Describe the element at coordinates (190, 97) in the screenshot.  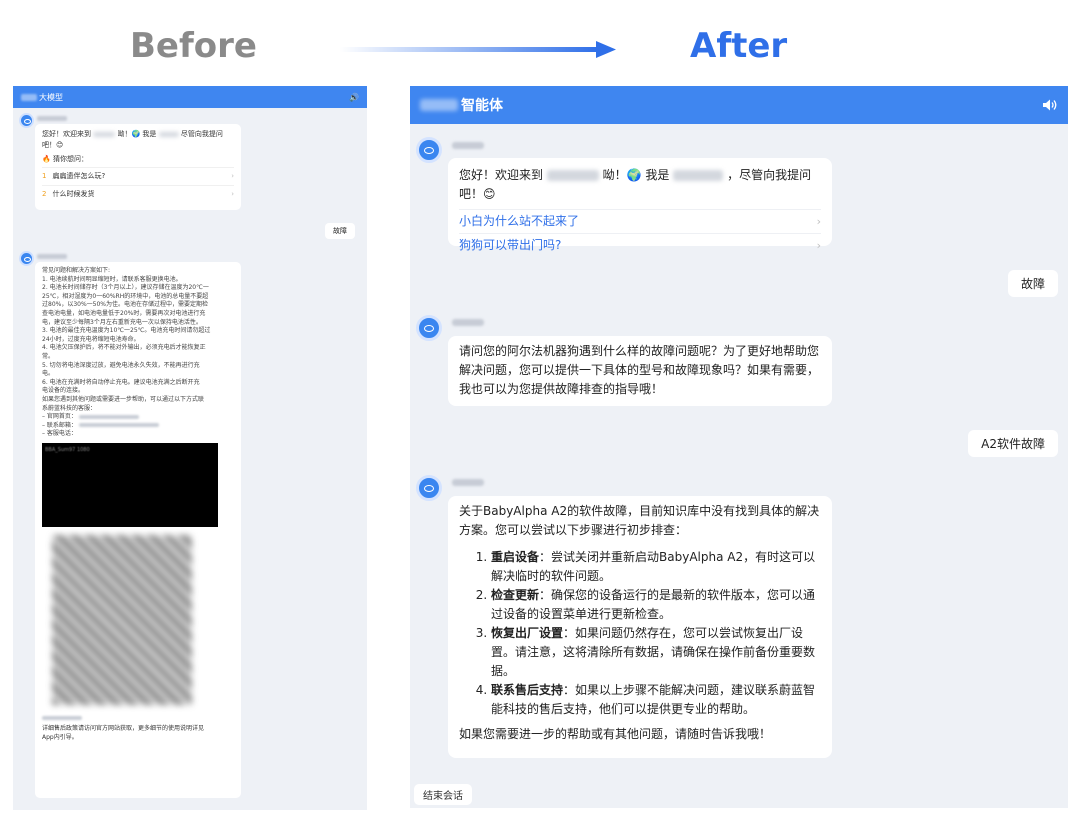
I see `before-chat-header: 大模型 🔊` at that location.